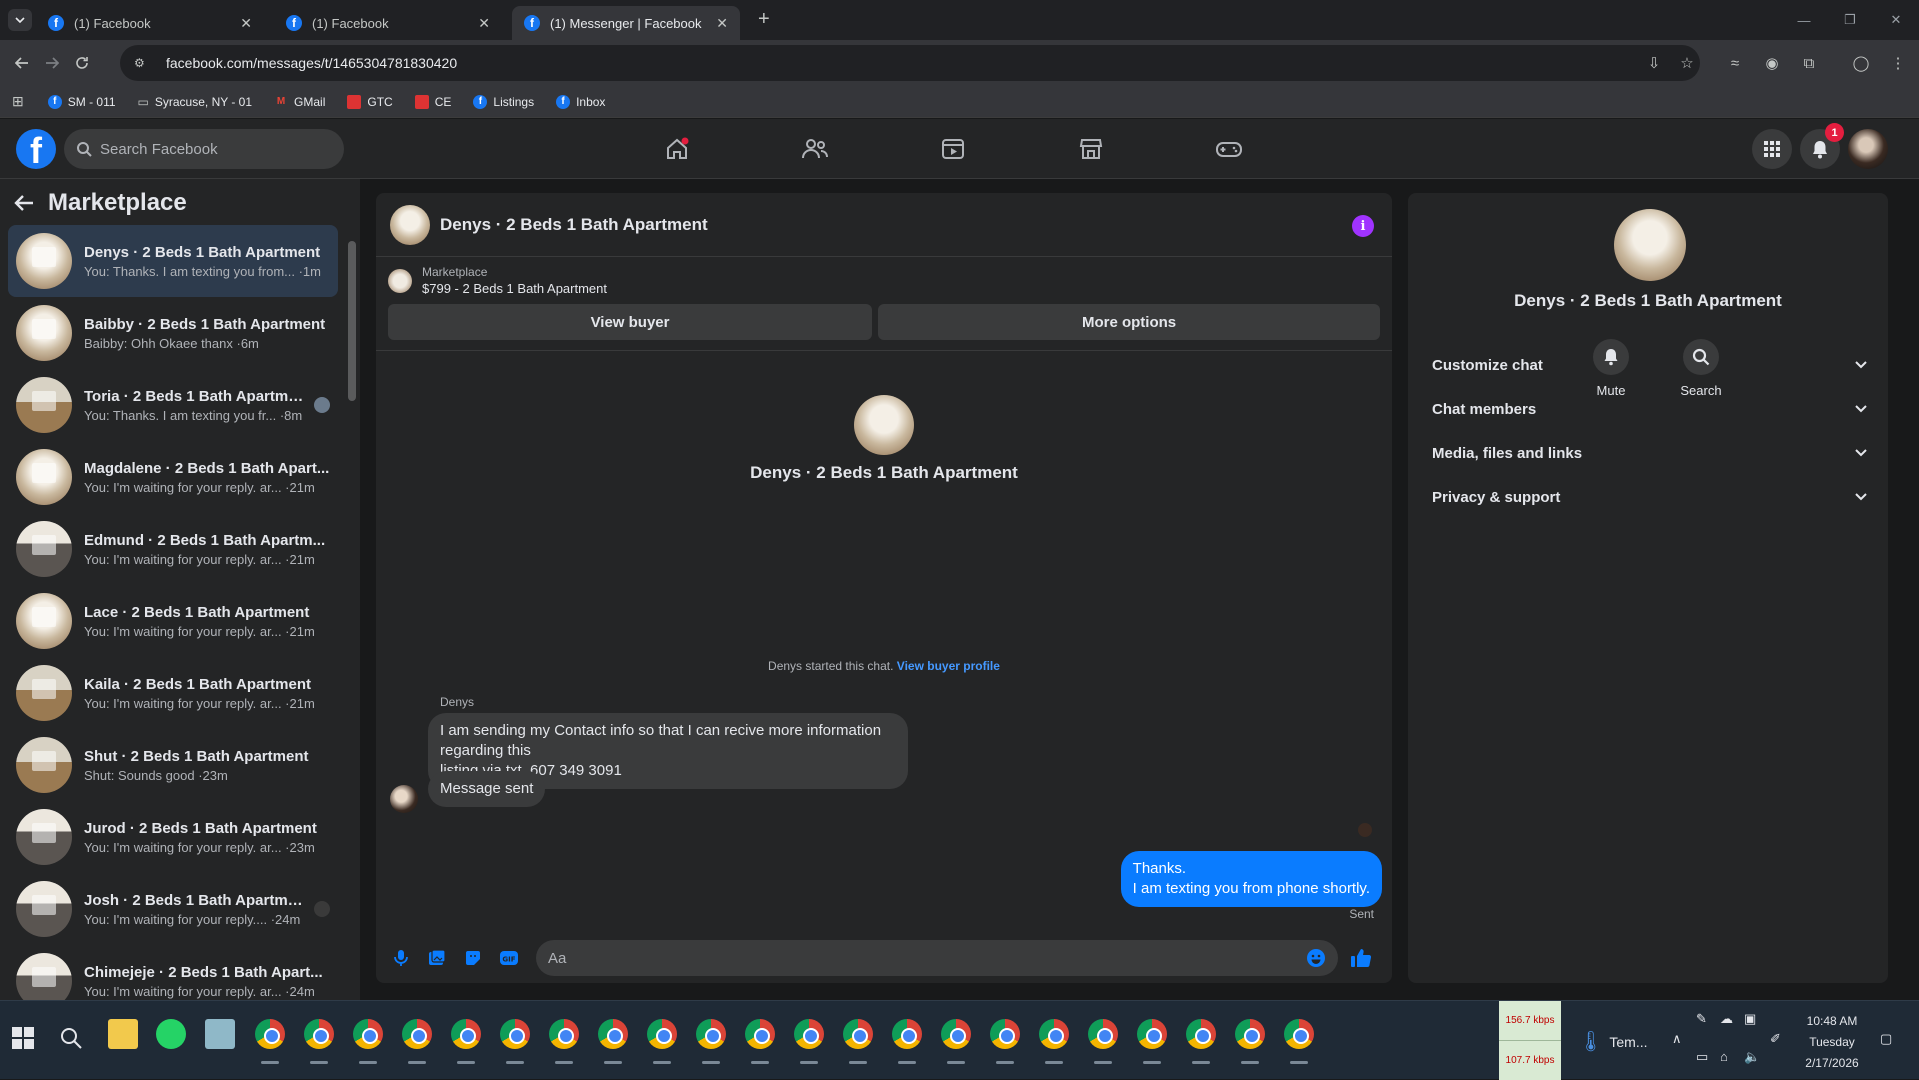 This screenshot has width=1919, height=1080. What do you see at coordinates (580, 102) in the screenshot?
I see `bookmark-inbox: f Inbox` at bounding box center [580, 102].